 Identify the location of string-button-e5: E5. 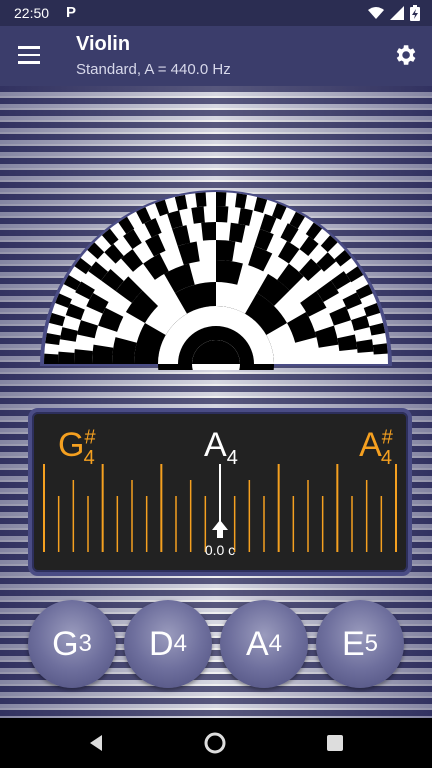
(360, 644).